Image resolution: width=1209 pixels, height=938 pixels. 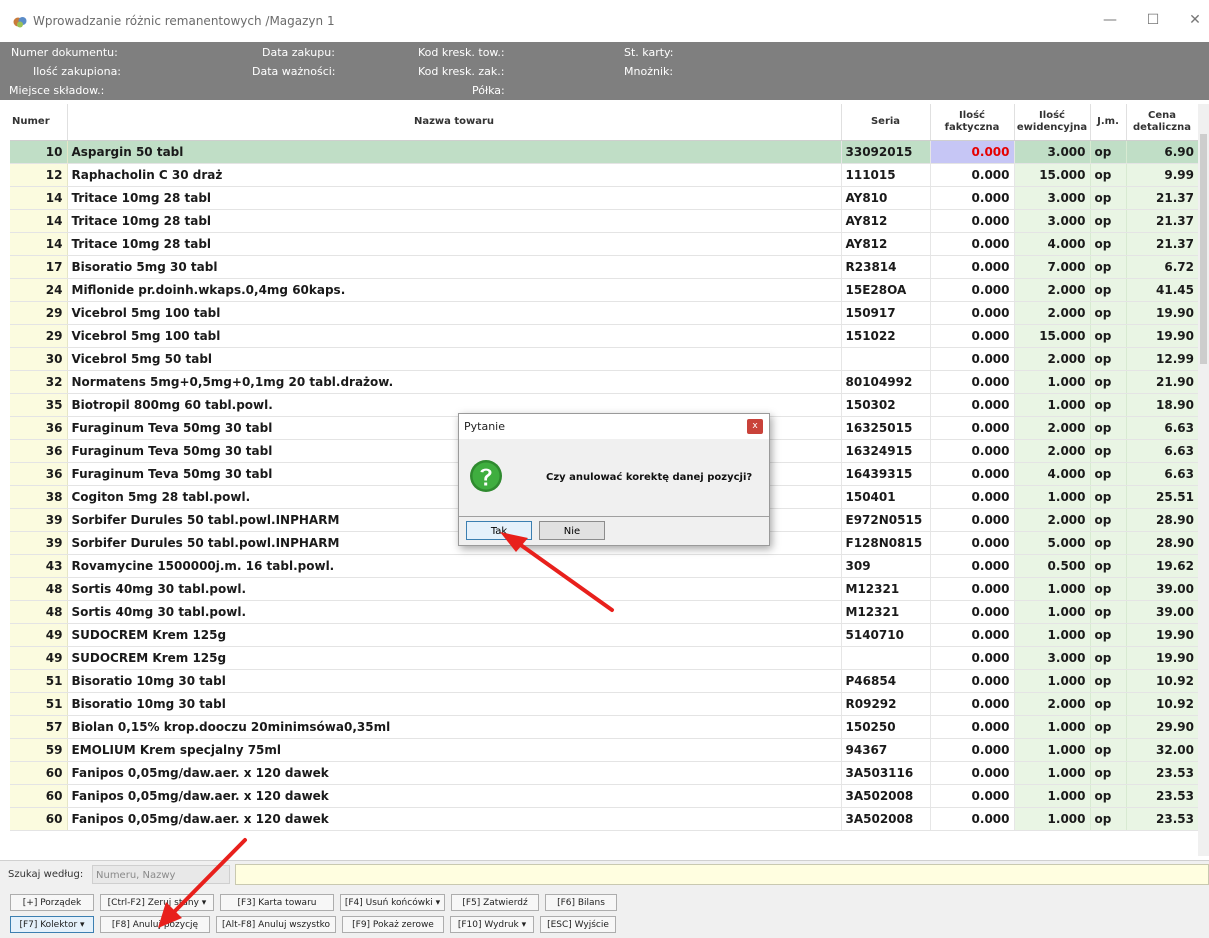 I want to click on usun-koncowki-button: [F4] Usuń końcówki ▾, so click(x=392, y=902).